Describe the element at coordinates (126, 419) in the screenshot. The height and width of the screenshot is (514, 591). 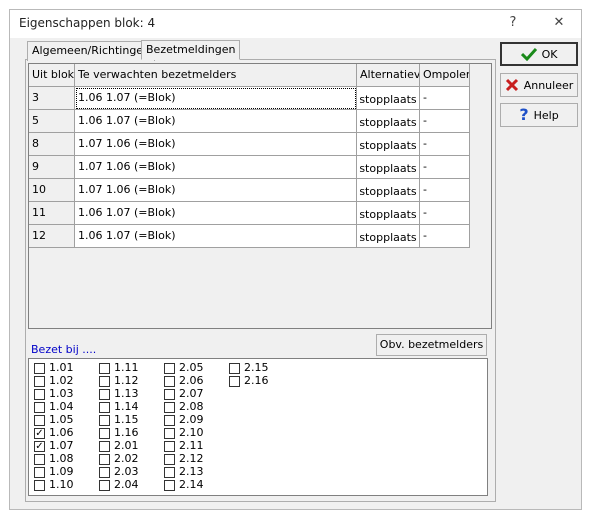
I see `checkbox-label: 1.15` at that location.